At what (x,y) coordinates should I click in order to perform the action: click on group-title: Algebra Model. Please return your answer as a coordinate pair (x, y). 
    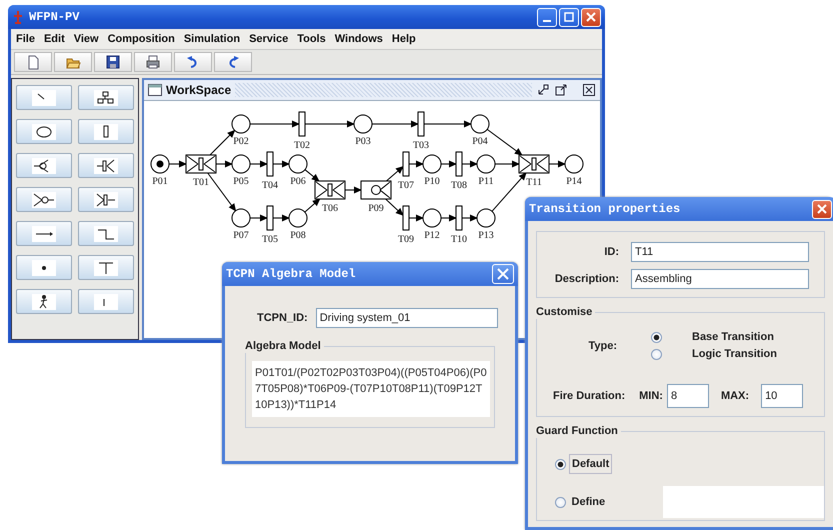
    Looking at the image, I should click on (284, 346).